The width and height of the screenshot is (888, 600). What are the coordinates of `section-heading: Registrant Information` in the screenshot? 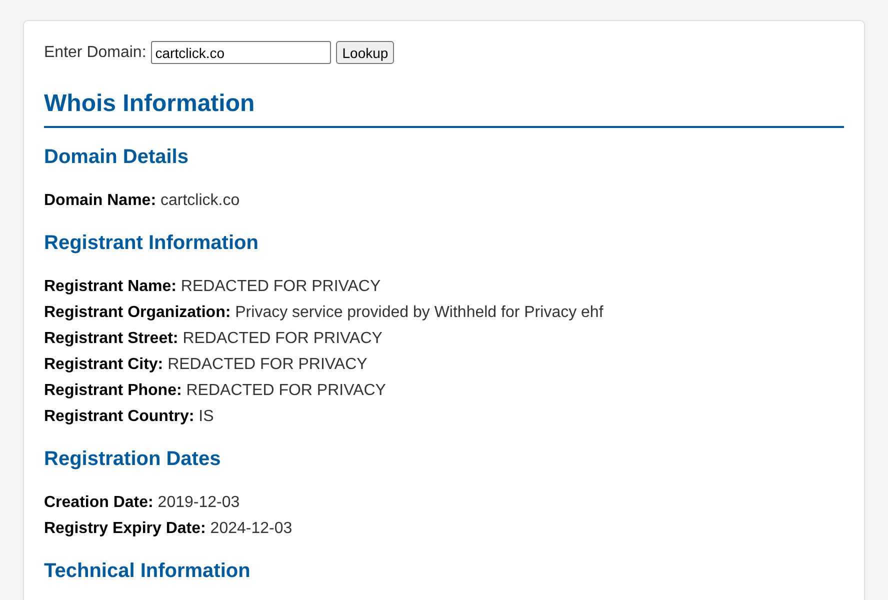 It's located at (151, 243).